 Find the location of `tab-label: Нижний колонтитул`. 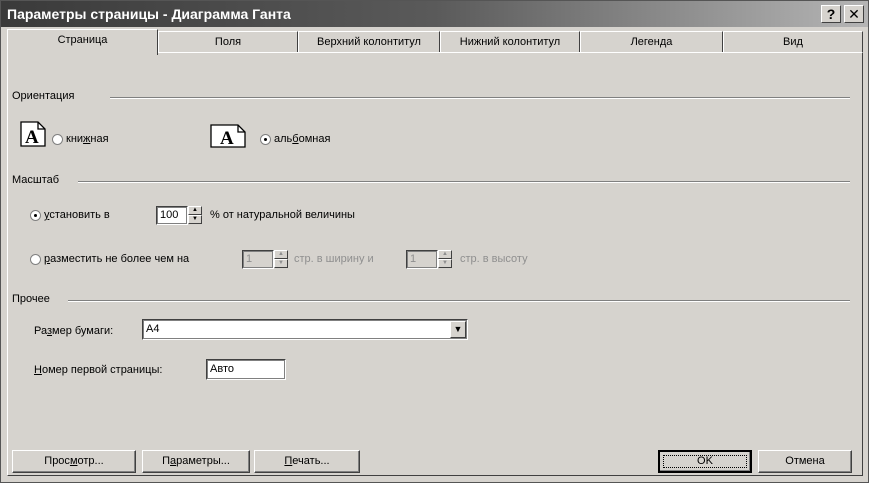

tab-label: Нижний колонтитул is located at coordinates (510, 42).